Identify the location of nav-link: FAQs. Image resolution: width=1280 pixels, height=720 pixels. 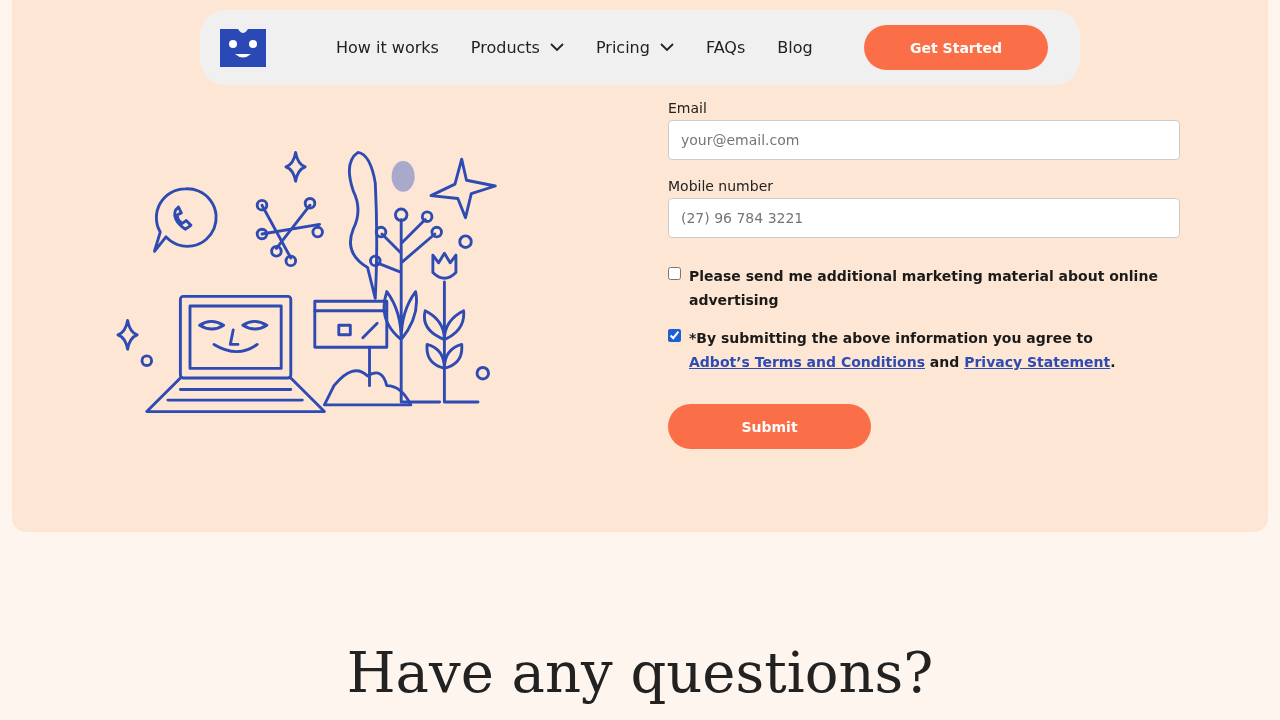
(725, 47).